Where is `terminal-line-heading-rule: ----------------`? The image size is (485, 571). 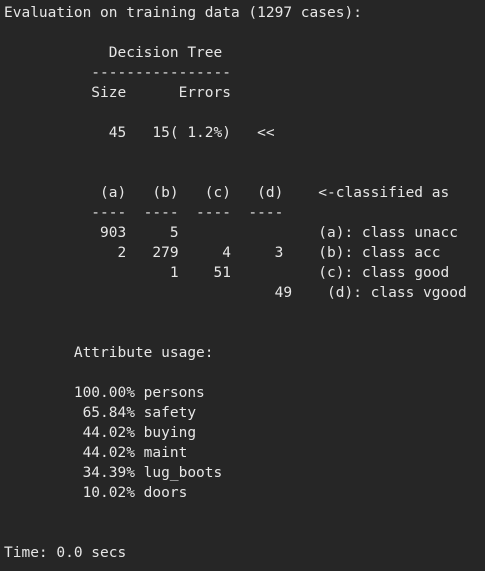
terminal-line-heading-rule: ---------------- is located at coordinates (117, 73).